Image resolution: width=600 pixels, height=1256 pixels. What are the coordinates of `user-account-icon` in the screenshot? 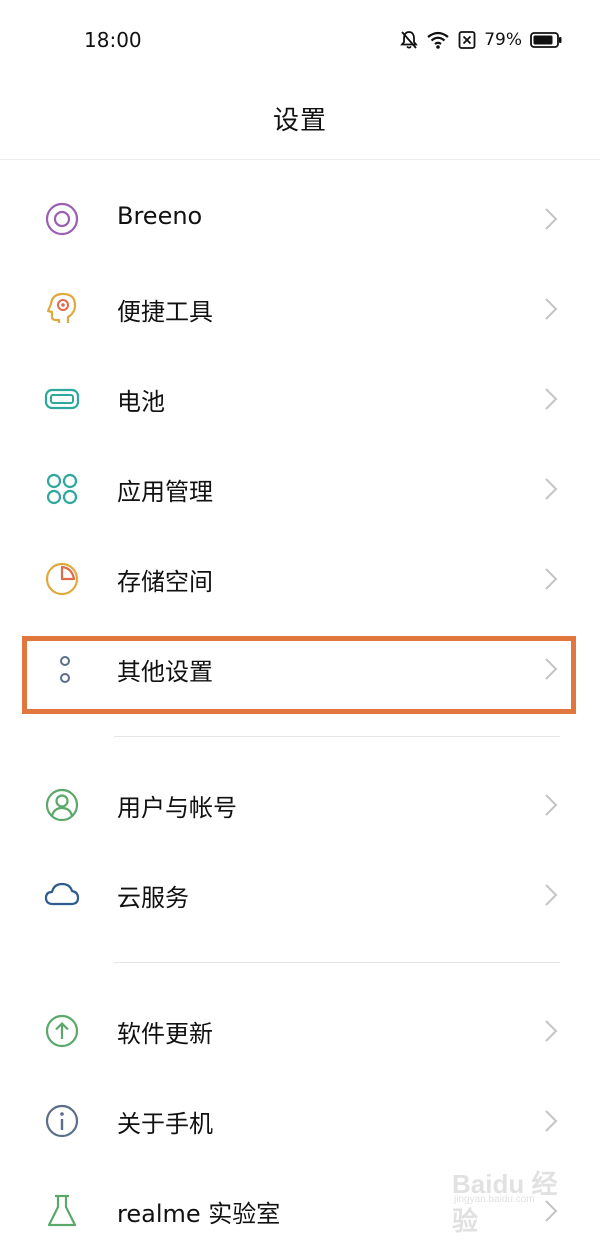 It's located at (62, 805).